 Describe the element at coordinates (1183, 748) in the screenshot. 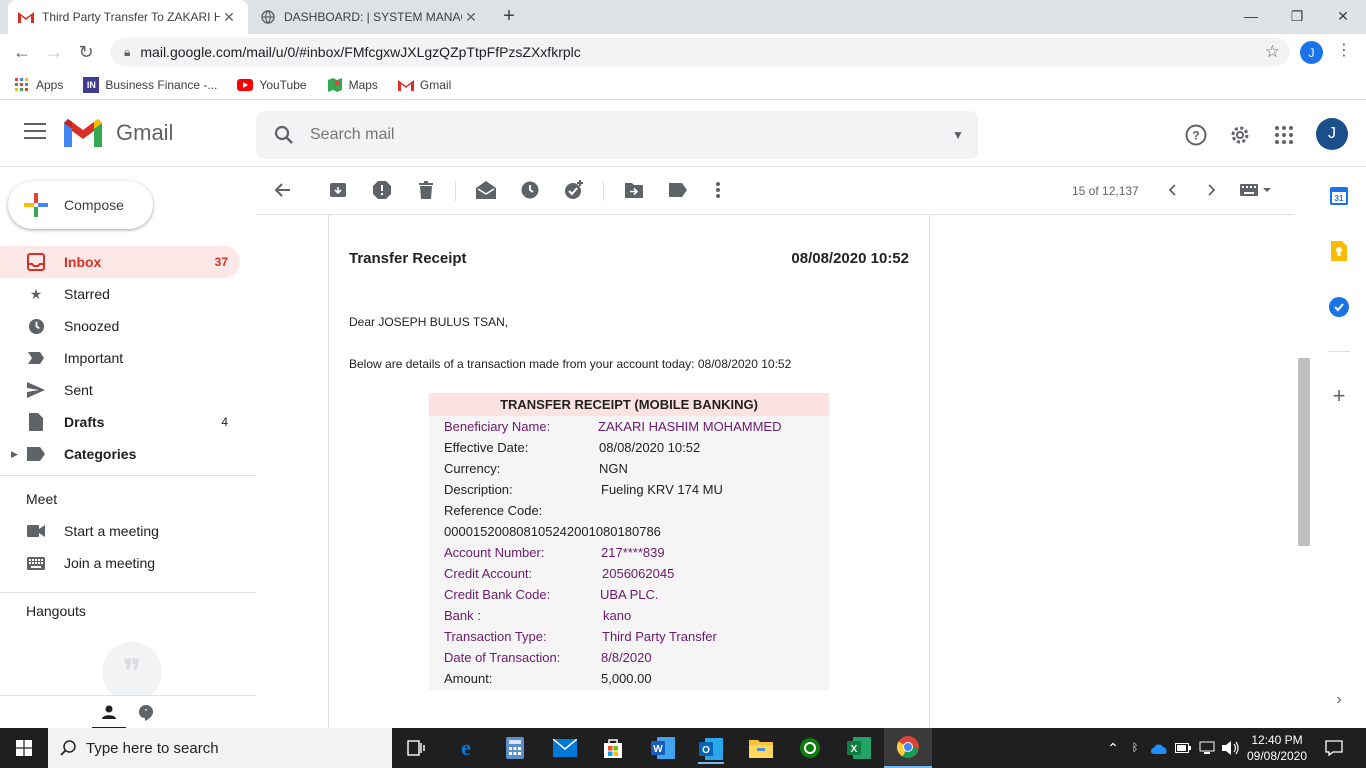

I see `battery-icon` at that location.